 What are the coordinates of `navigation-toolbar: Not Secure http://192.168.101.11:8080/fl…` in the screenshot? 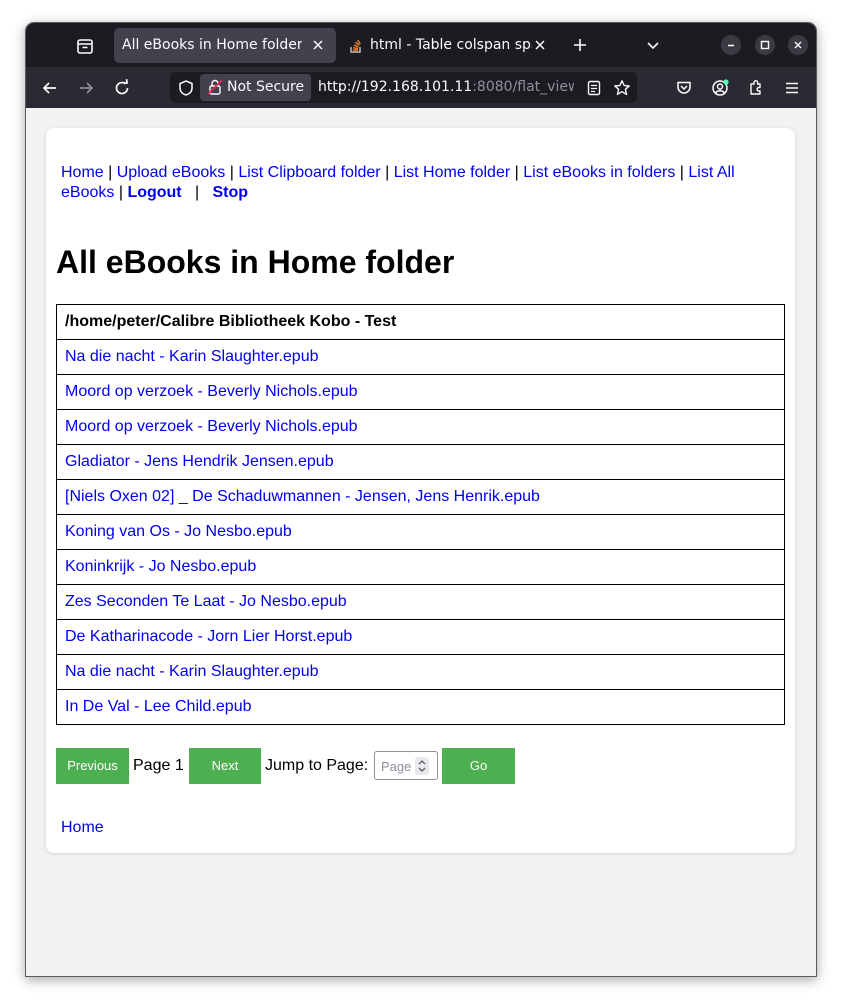 It's located at (421, 87).